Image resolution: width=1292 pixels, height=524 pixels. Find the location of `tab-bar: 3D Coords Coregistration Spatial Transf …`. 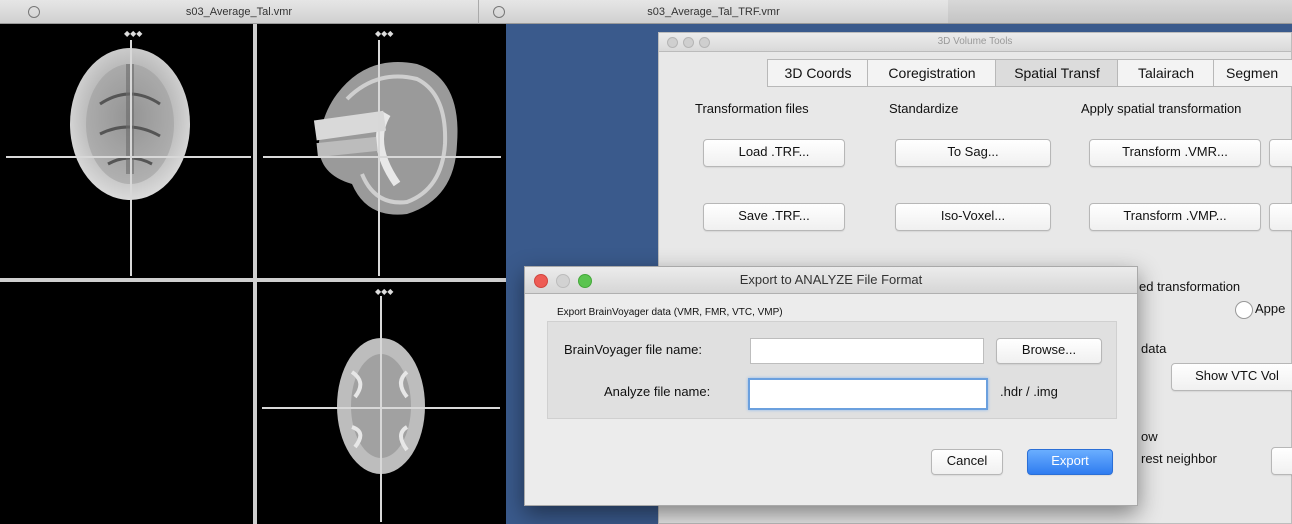

tab-bar: 3D Coords Coregistration Spatial Transf … is located at coordinates (1029, 73).